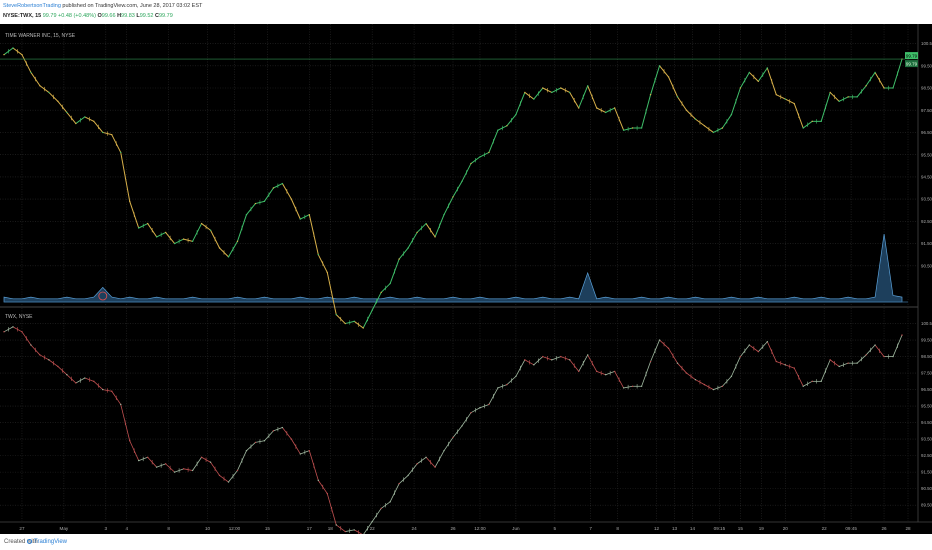 The image size is (932, 550). I want to click on time-tick-label: 27, so click(22, 528).